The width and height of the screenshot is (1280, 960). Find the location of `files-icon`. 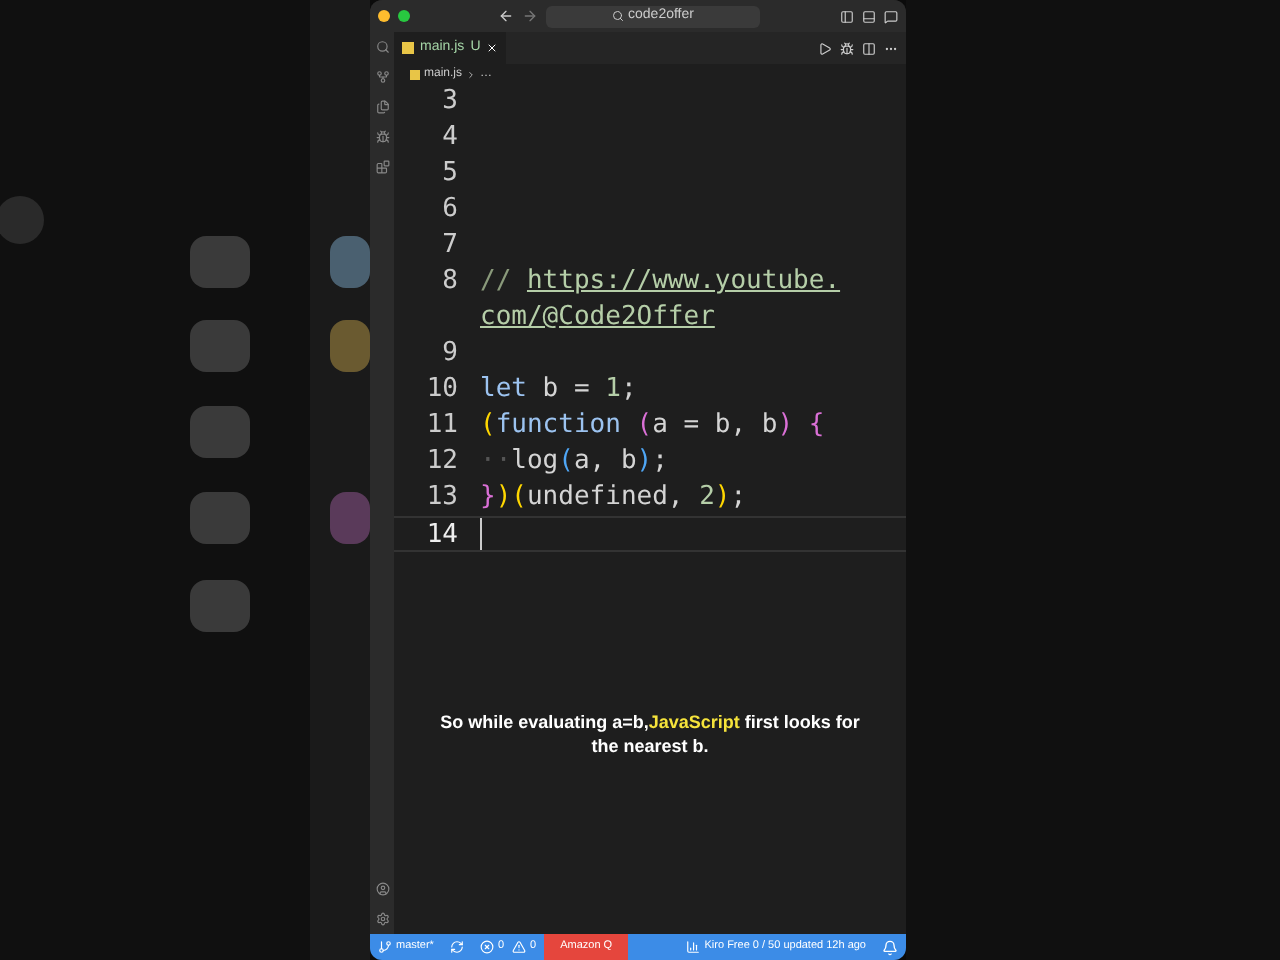

files-icon is located at coordinates (382, 107).